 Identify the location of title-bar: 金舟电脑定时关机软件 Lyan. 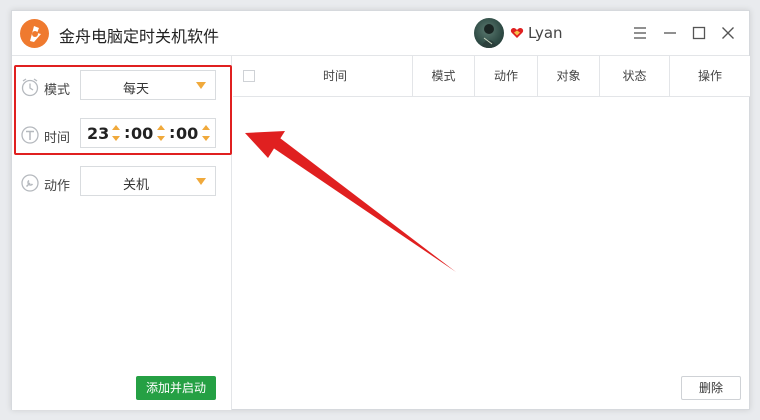
(380, 33).